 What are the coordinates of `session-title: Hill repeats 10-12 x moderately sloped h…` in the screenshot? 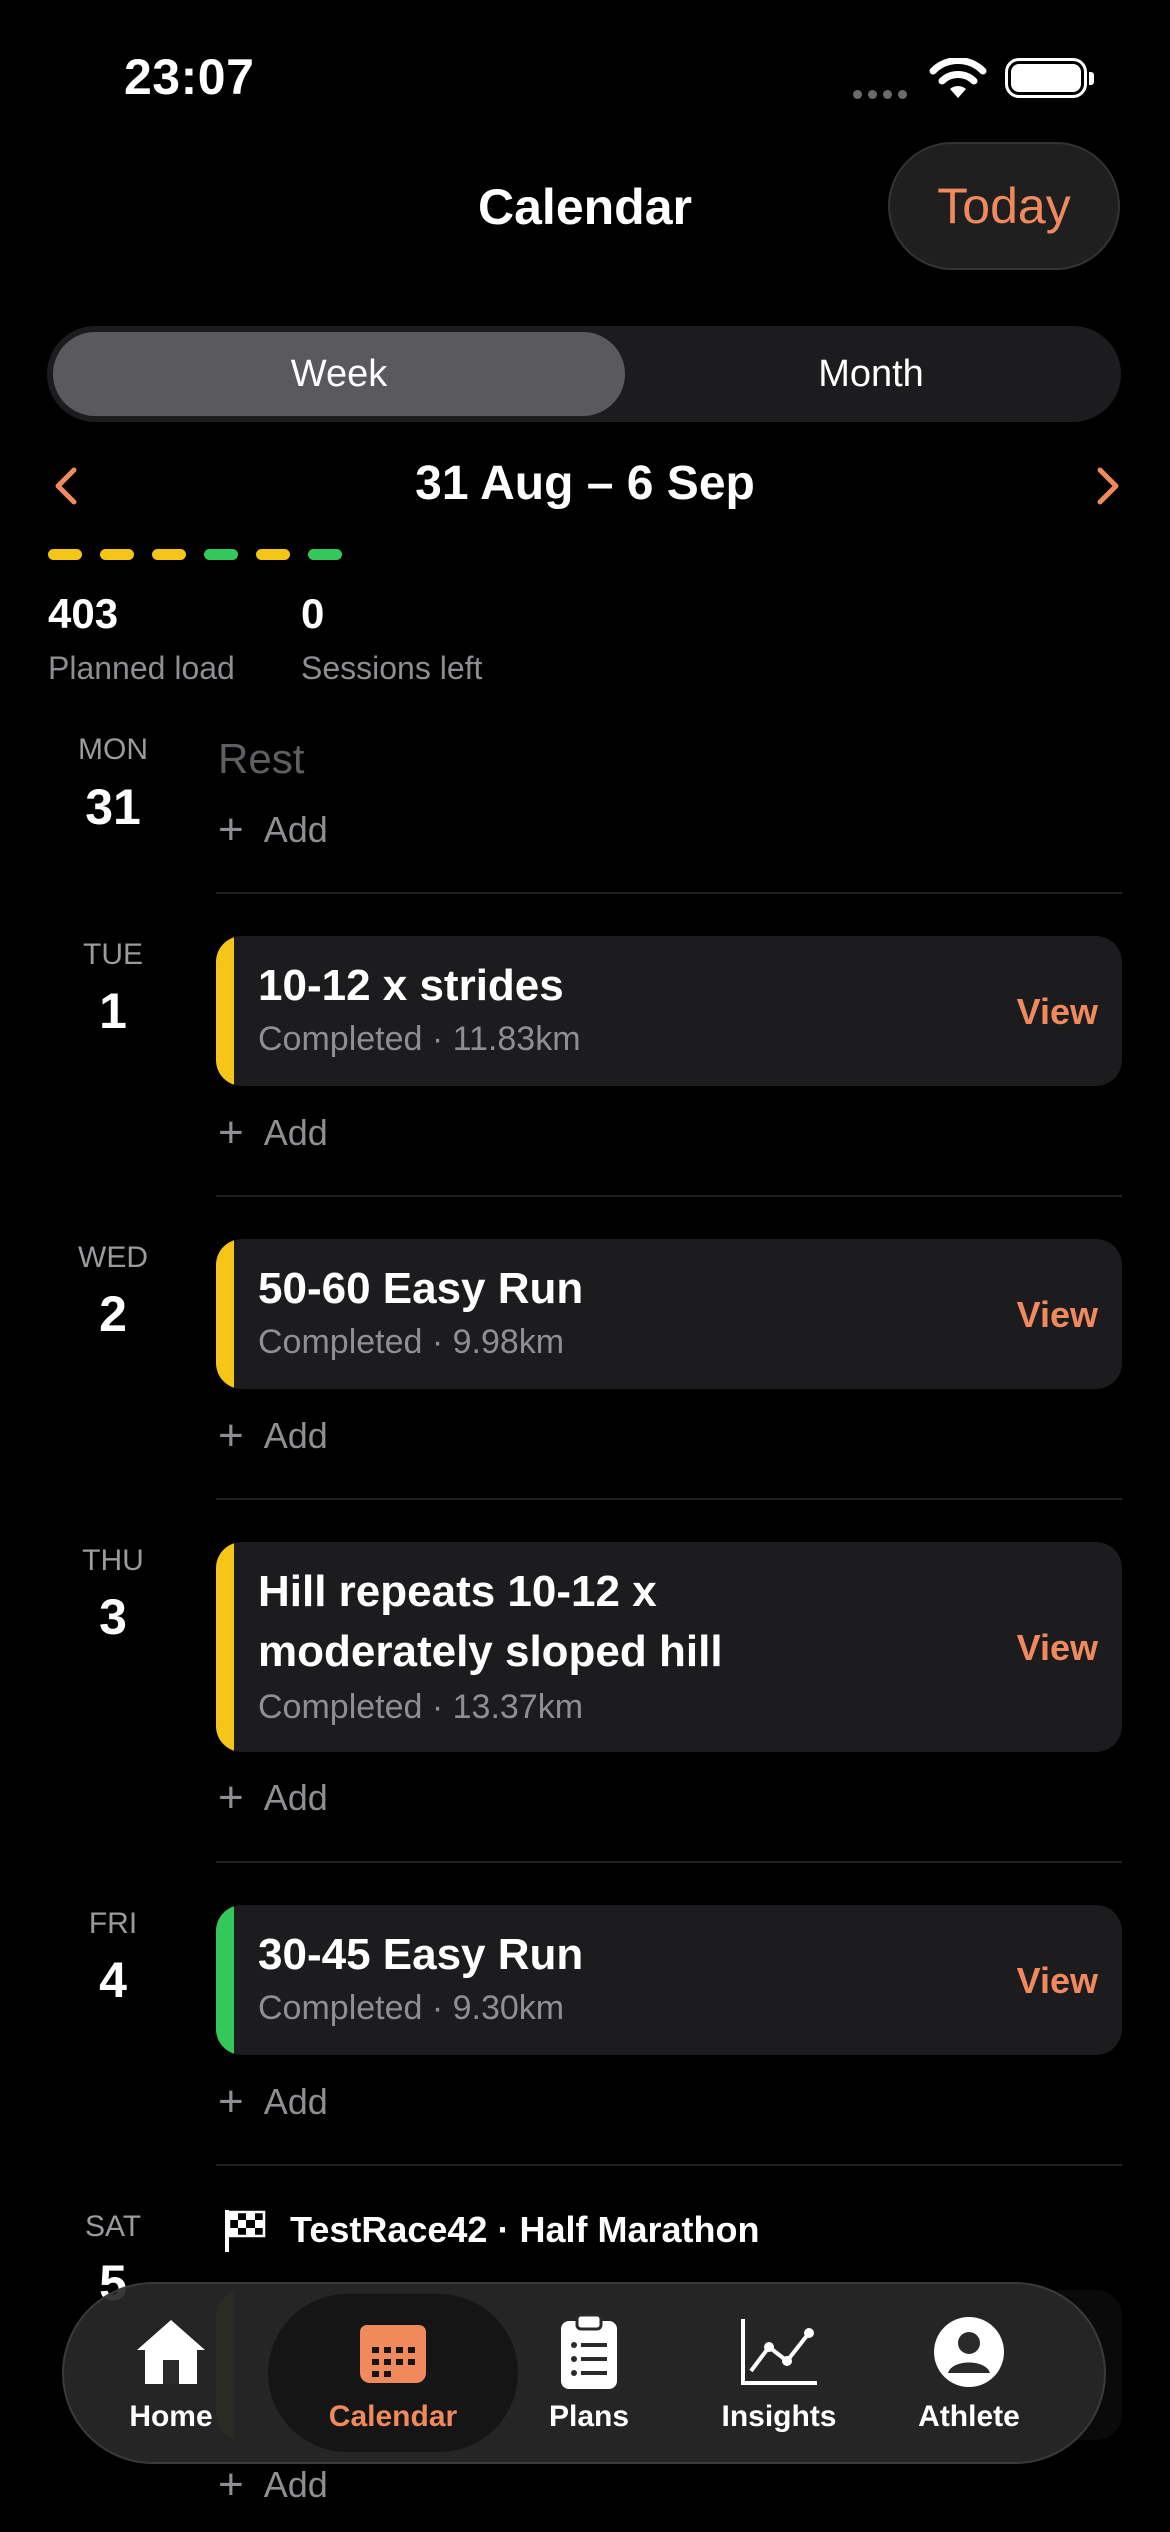 It's located at (490, 1621).